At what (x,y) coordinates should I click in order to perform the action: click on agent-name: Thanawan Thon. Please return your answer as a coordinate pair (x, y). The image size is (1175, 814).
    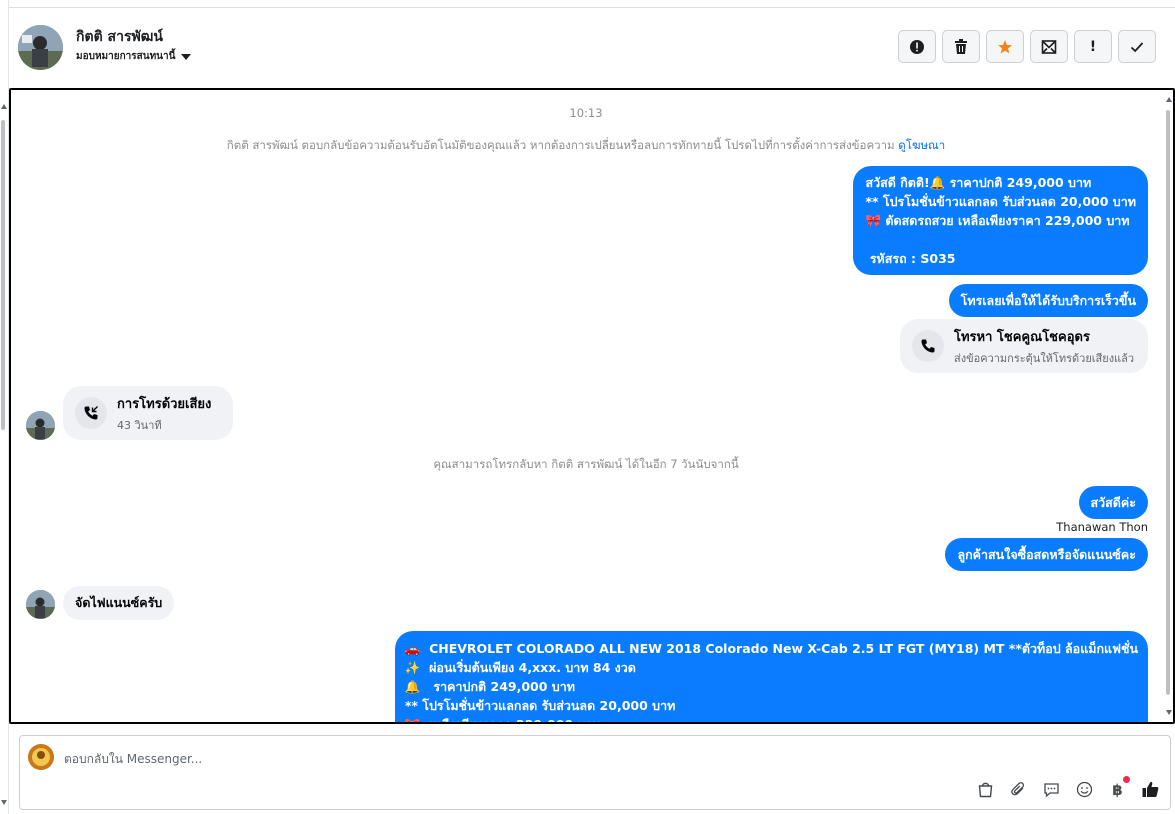
    Looking at the image, I should click on (1102, 527).